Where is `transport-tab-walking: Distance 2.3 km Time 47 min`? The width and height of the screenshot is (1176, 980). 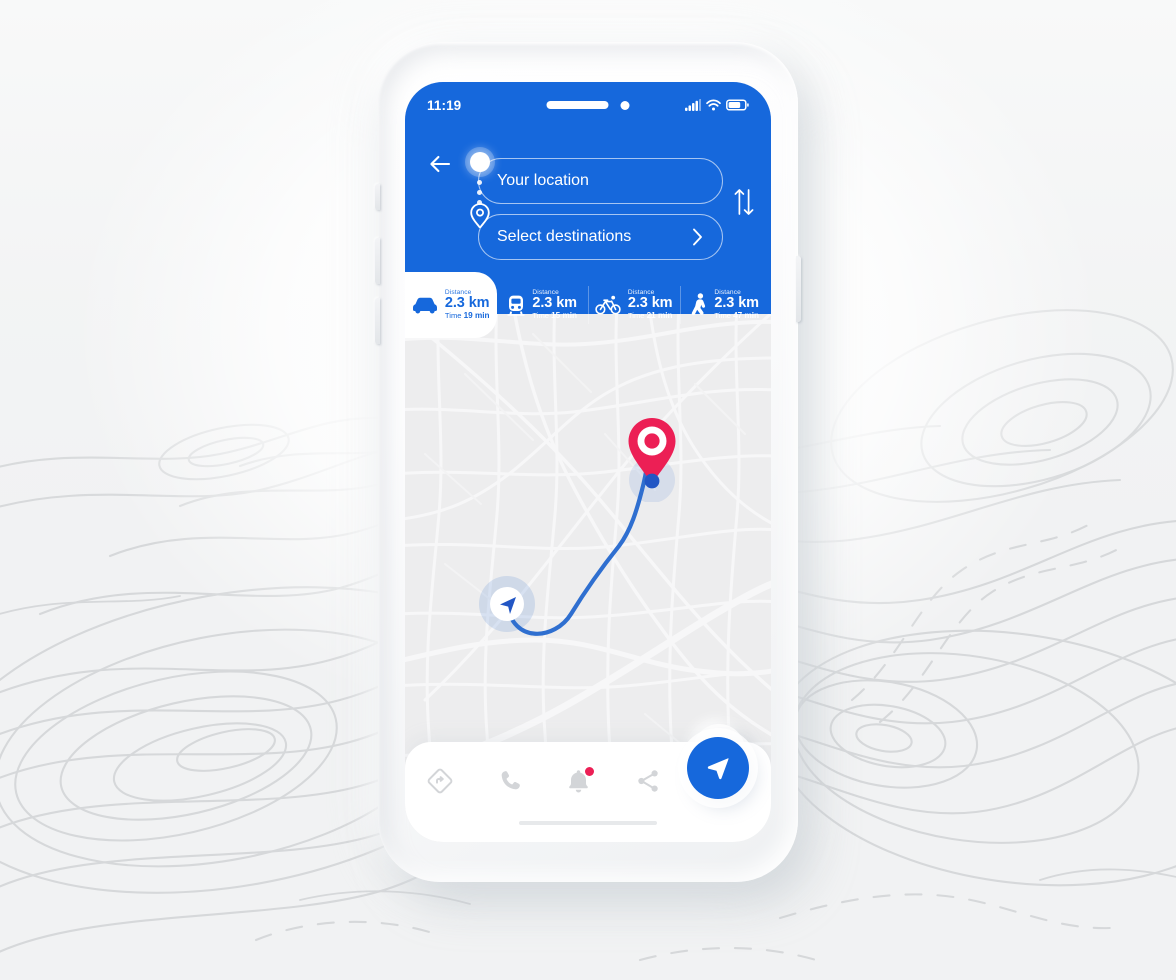
transport-tab-walking: Distance 2.3 km Time 47 min is located at coordinates (725, 305).